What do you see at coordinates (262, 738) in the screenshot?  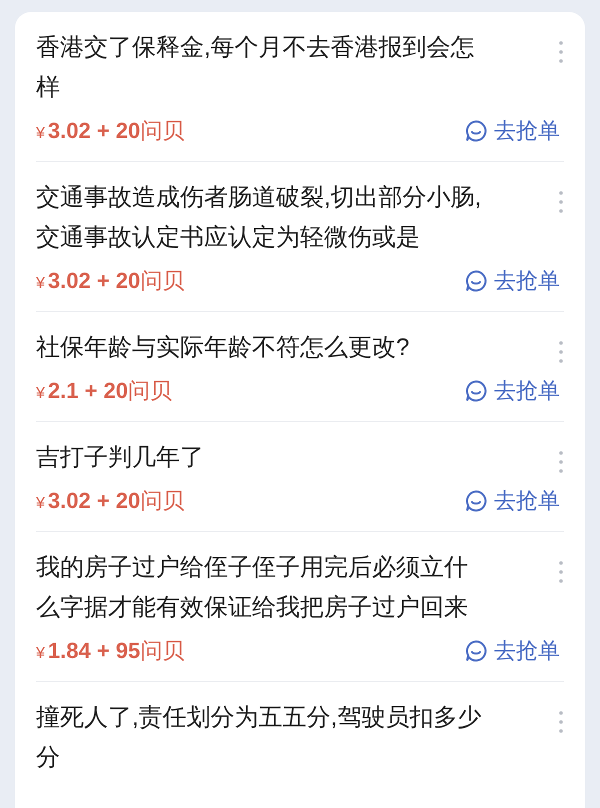 I see `question-title: 撞死人了,责任划分为五五分,驾驶员扣多少分` at bounding box center [262, 738].